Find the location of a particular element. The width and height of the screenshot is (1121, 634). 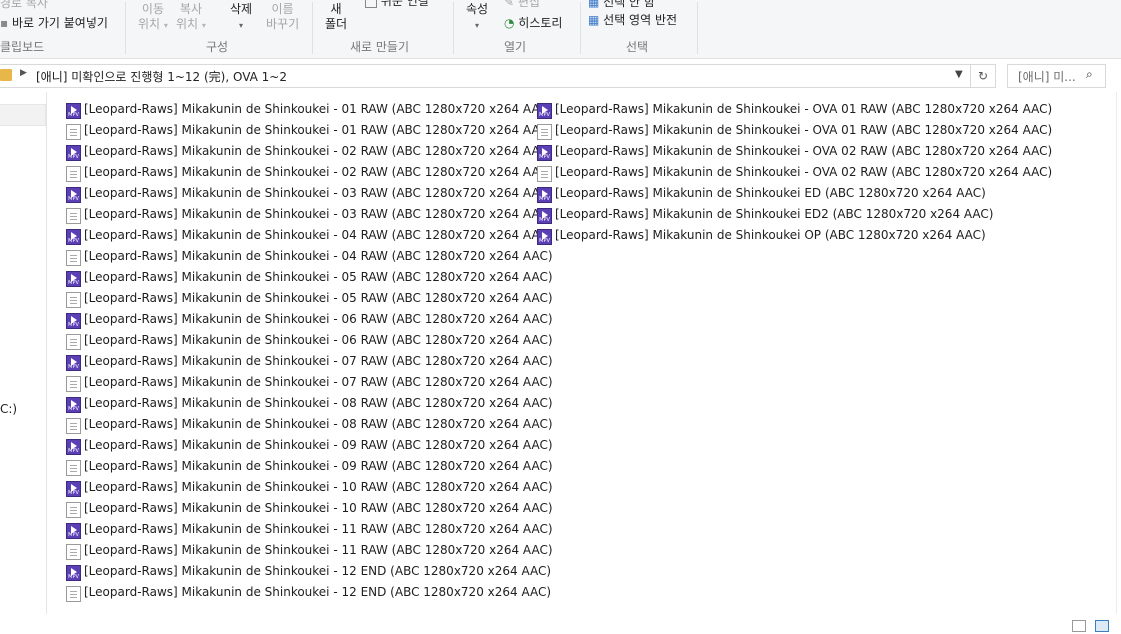

history-label: 히스토리 is located at coordinates (540, 23).